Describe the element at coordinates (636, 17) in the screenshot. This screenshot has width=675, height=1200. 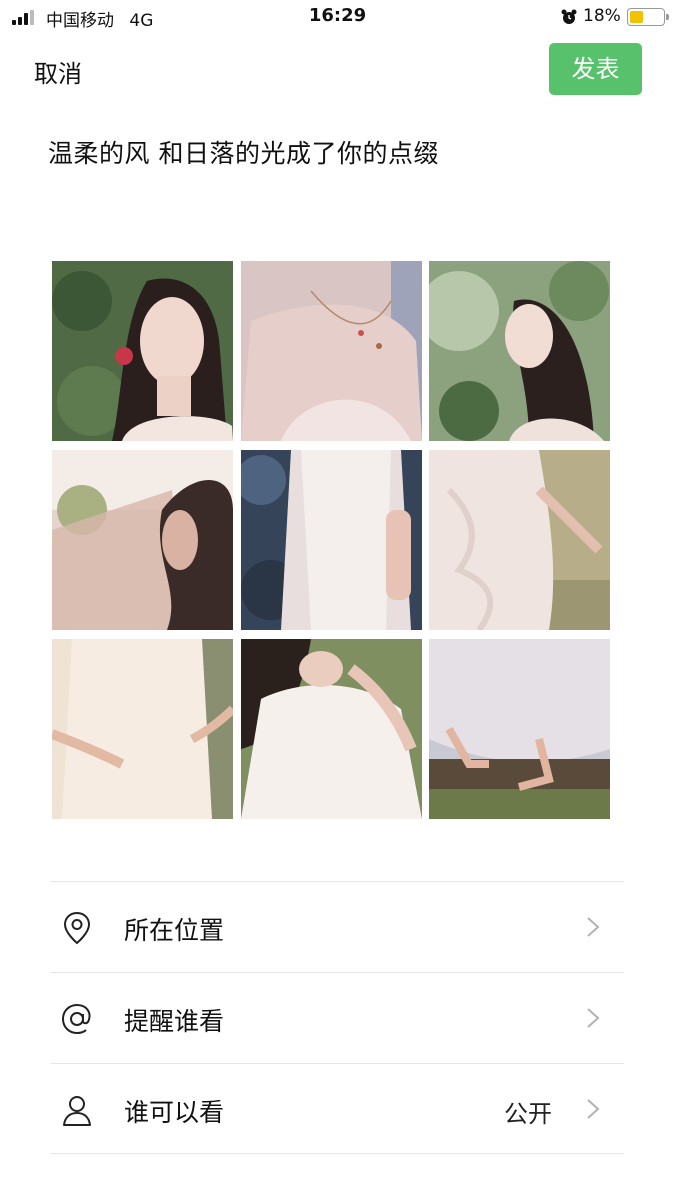
I see `battery-fill` at that location.